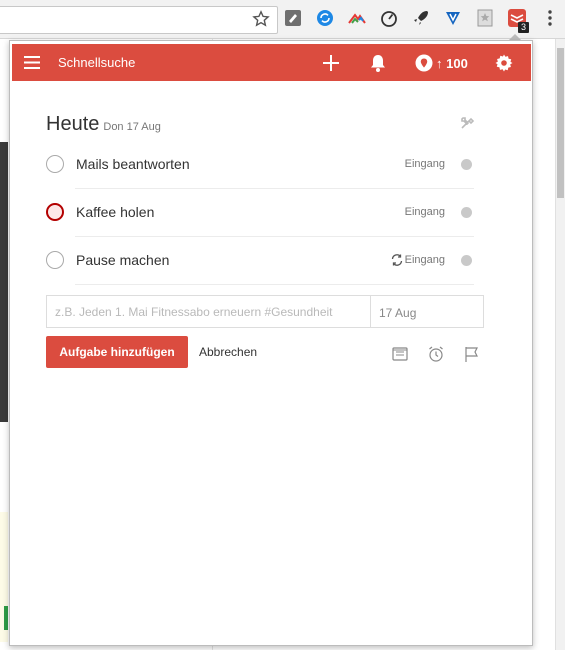  What do you see at coordinates (400, 354) in the screenshot?
I see `comment-icon` at bounding box center [400, 354].